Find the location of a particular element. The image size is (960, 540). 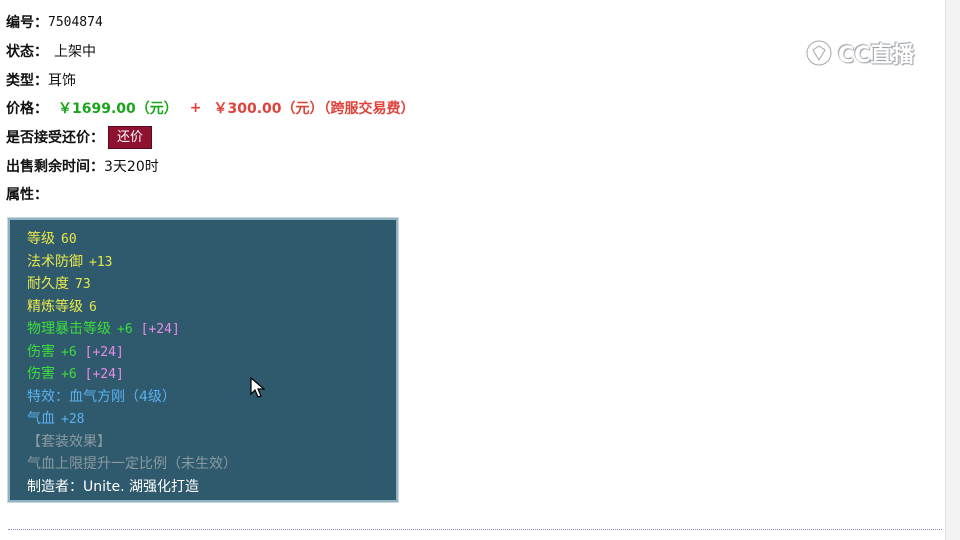

attribute-line: 等级 60 is located at coordinates (211, 239).